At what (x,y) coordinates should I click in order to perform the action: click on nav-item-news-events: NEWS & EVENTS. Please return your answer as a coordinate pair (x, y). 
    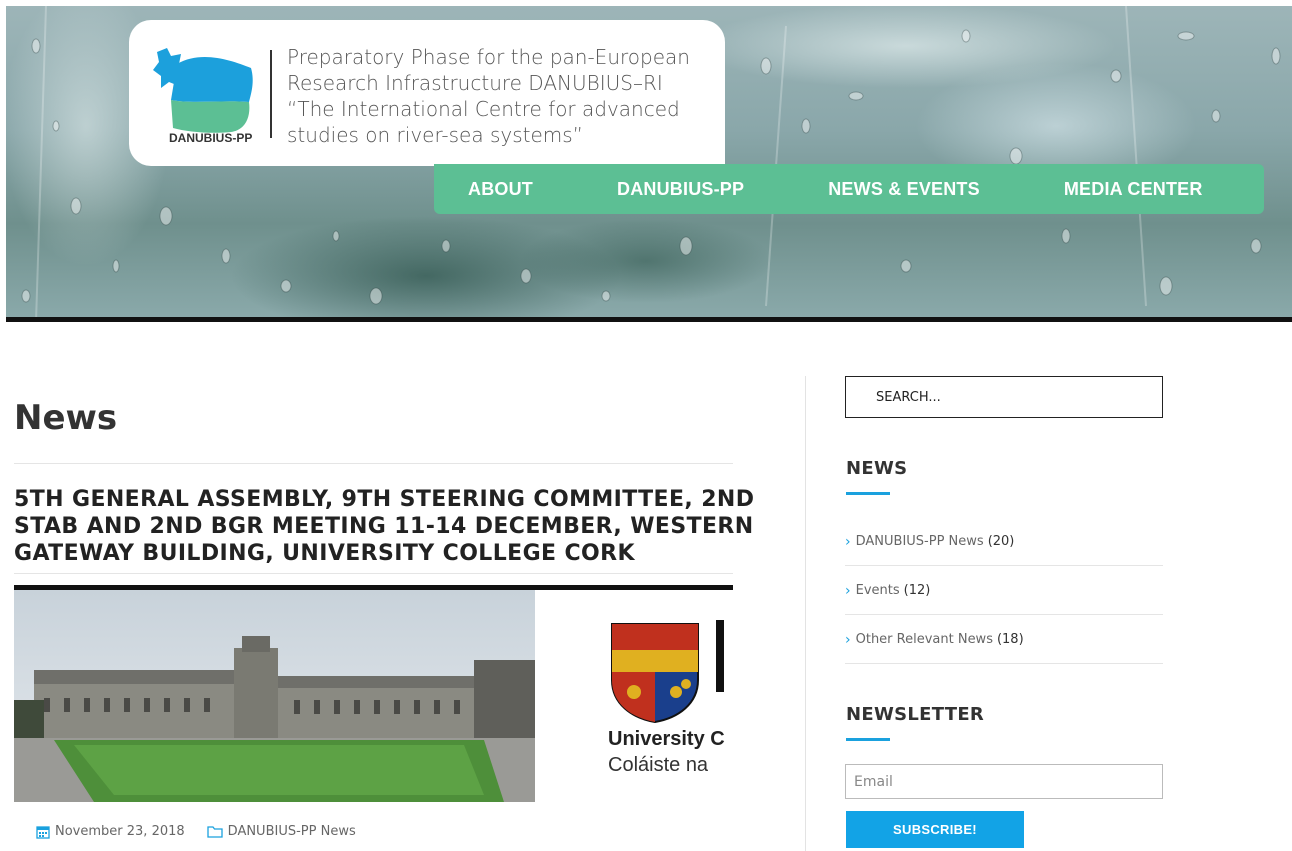
    Looking at the image, I should click on (904, 189).